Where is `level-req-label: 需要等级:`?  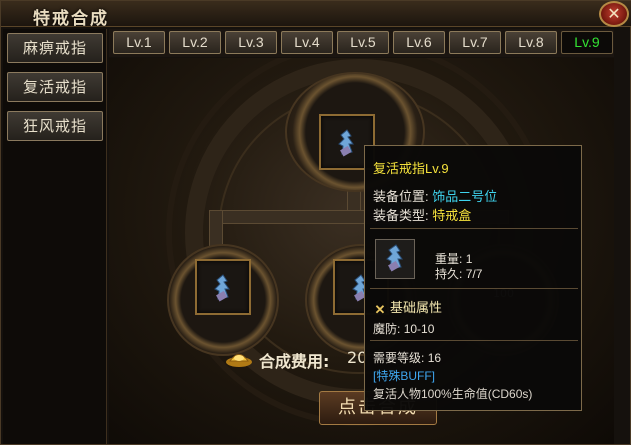
level-req-label: 需要等级: is located at coordinates (399, 358).